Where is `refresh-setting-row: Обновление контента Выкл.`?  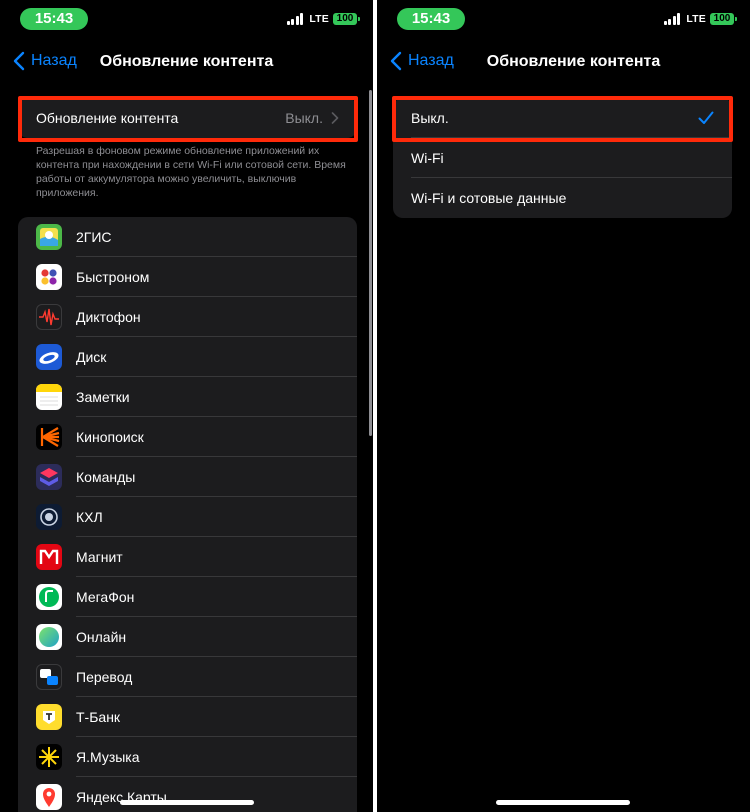 refresh-setting-row: Обновление контента Выкл. is located at coordinates (187, 118).